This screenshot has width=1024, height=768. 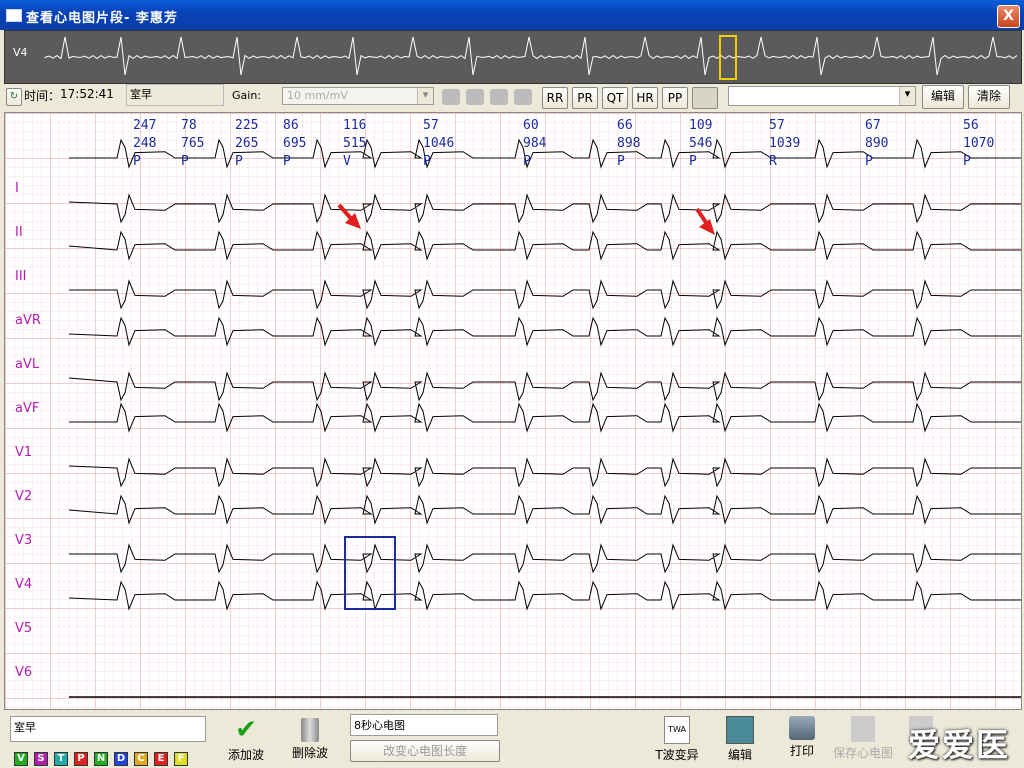 What do you see at coordinates (555, 98) in the screenshot?
I see `rr-button: RR` at bounding box center [555, 98].